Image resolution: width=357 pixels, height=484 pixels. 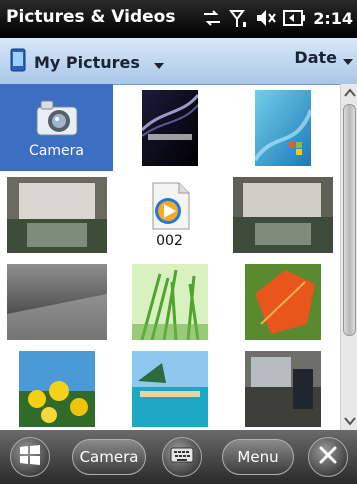 I want to click on camera-tile: Camera, so click(x=56, y=127).